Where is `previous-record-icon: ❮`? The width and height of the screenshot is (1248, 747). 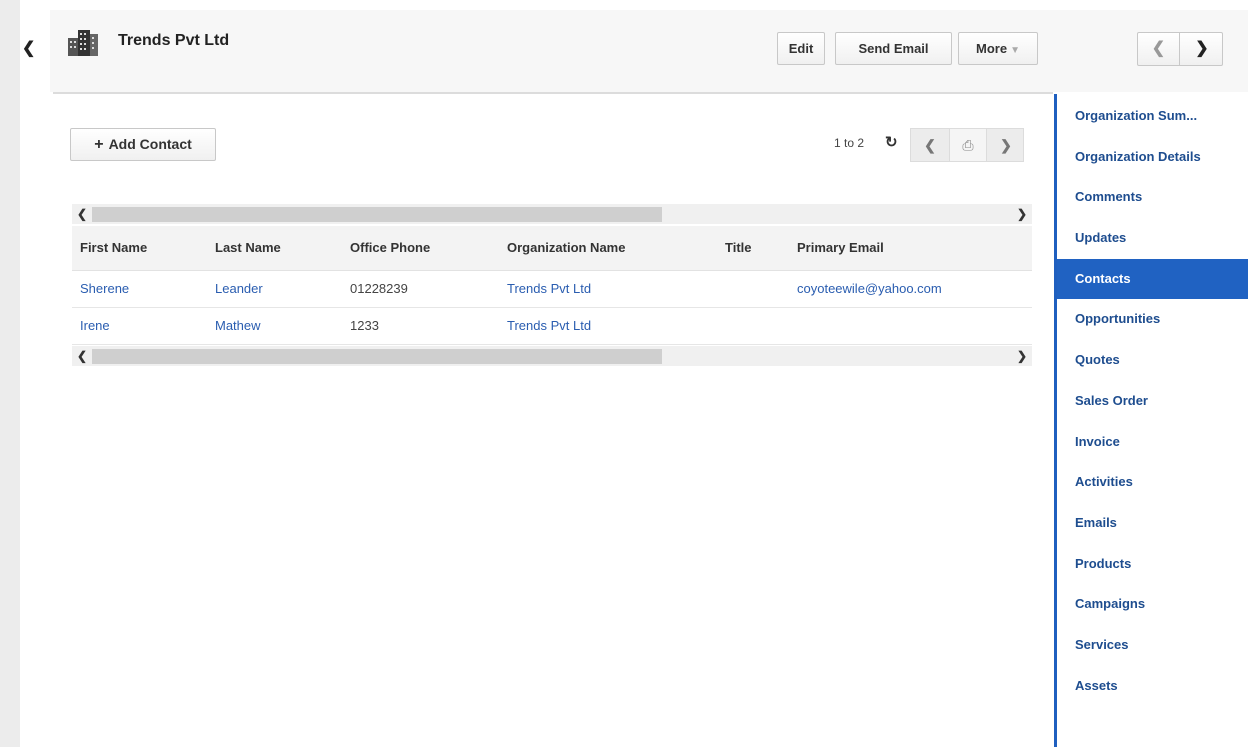
previous-record-icon: ❮ is located at coordinates (1159, 49).